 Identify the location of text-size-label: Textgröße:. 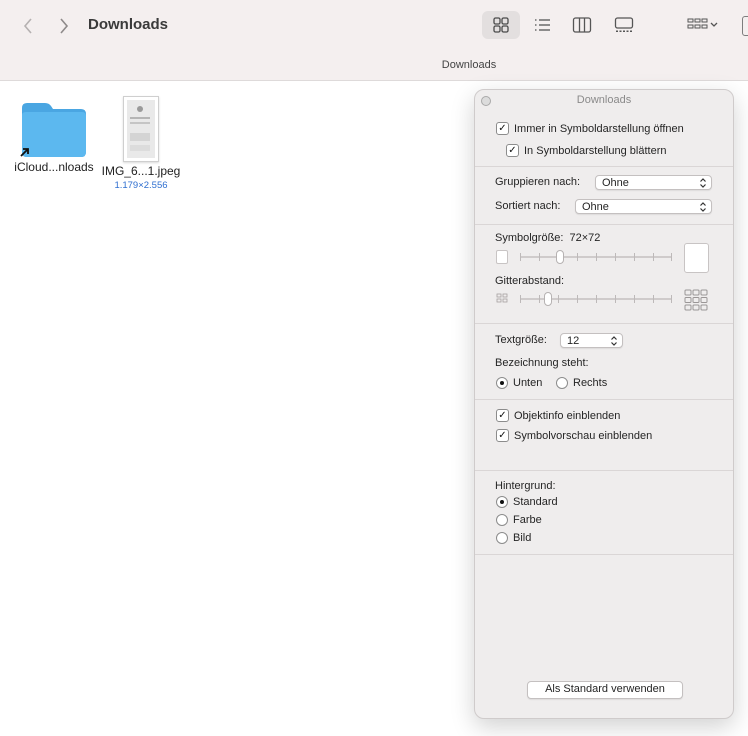
(521, 340).